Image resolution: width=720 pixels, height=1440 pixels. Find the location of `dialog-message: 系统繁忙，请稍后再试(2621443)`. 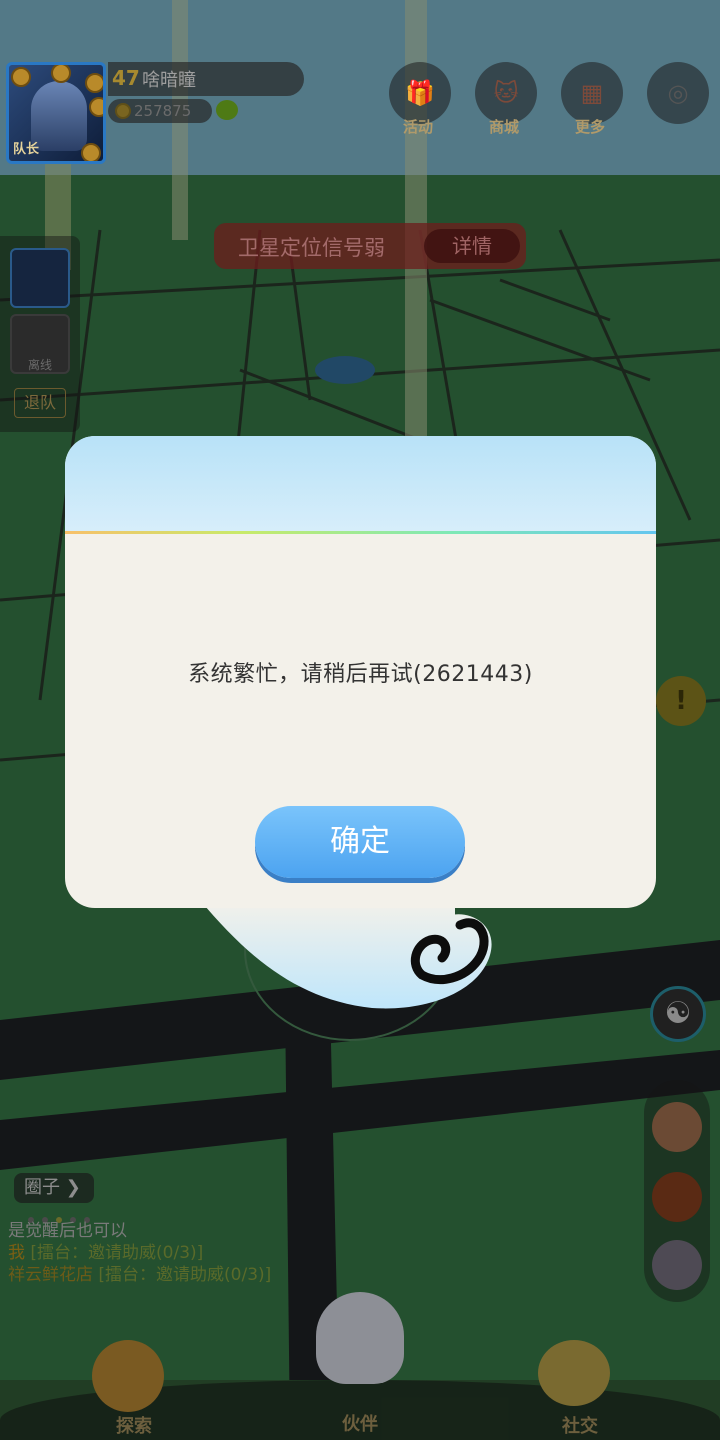

dialog-message: 系统繁忙，请稍后再试(2621443) is located at coordinates (360, 674).